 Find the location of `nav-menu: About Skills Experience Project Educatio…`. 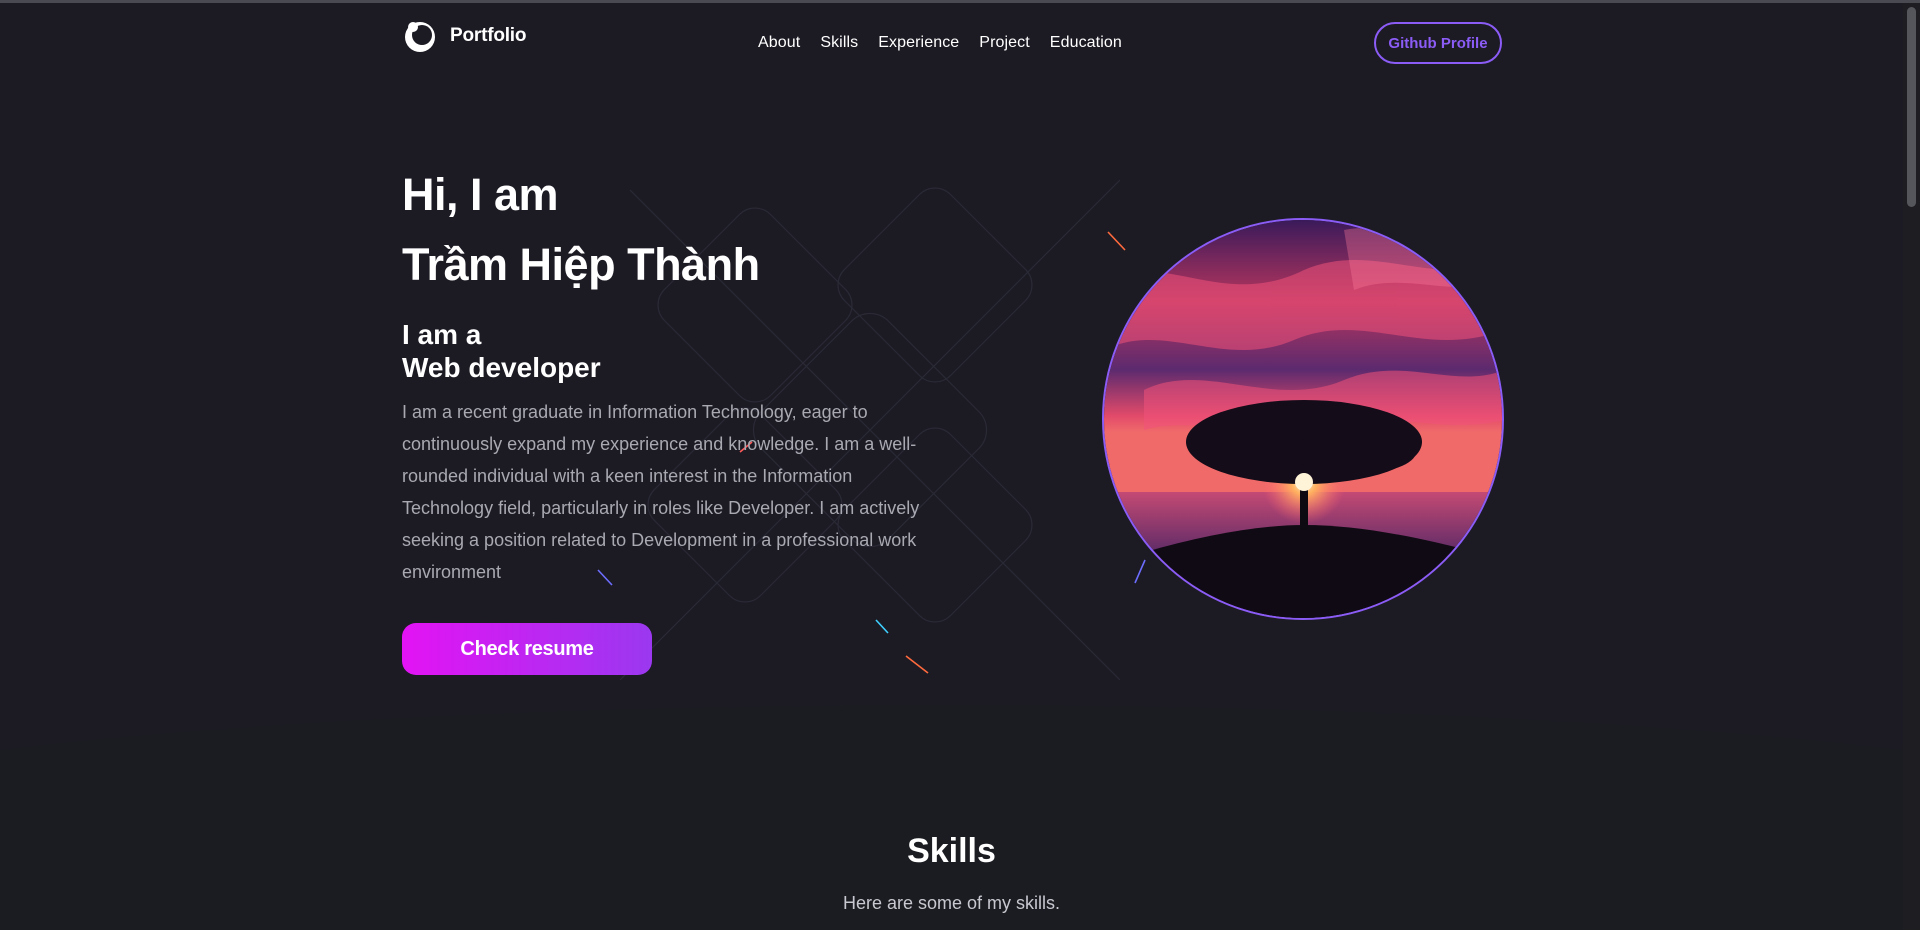

nav-menu: About Skills Experience Project Educatio… is located at coordinates (940, 43).